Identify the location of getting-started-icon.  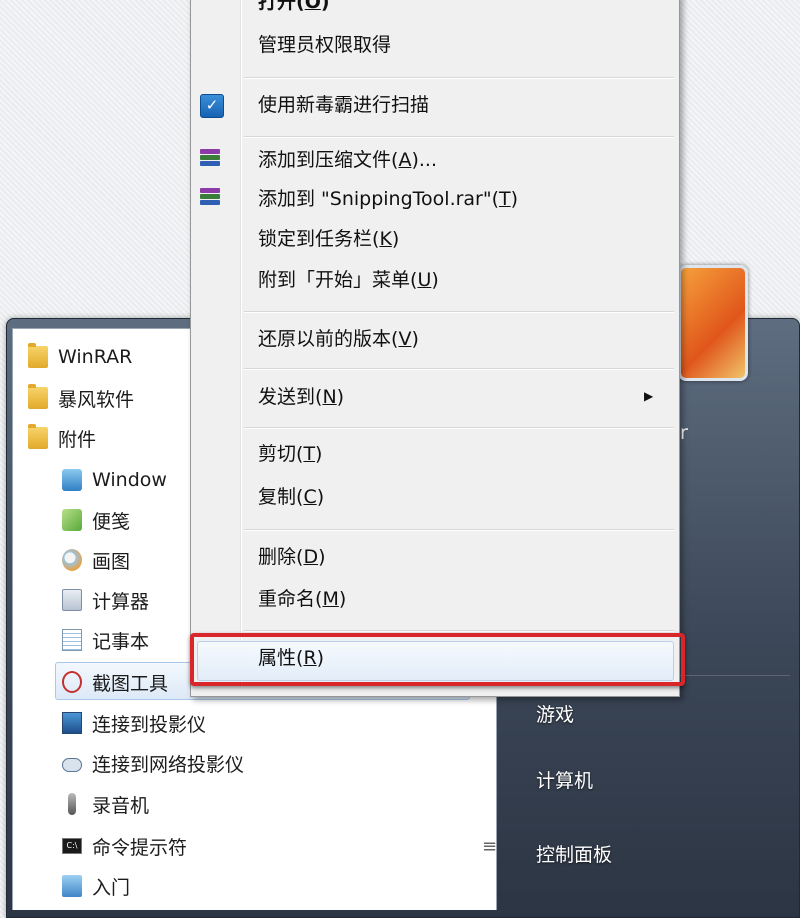
(72, 886).